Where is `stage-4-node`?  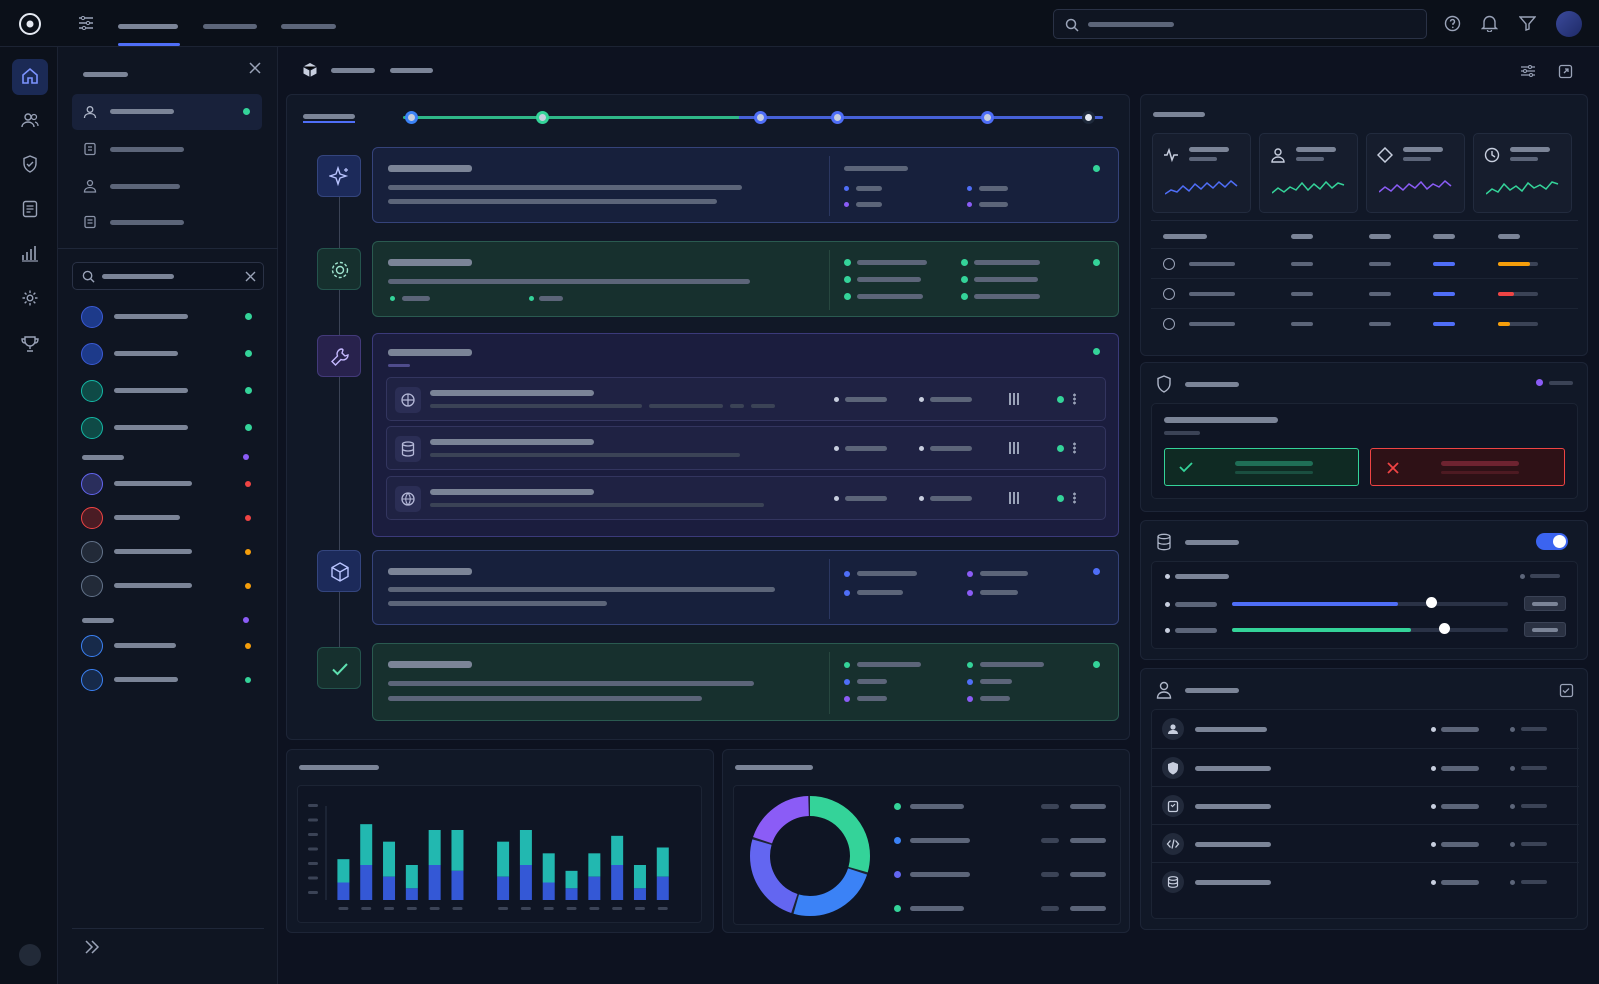
stage-4-node is located at coordinates (339, 571).